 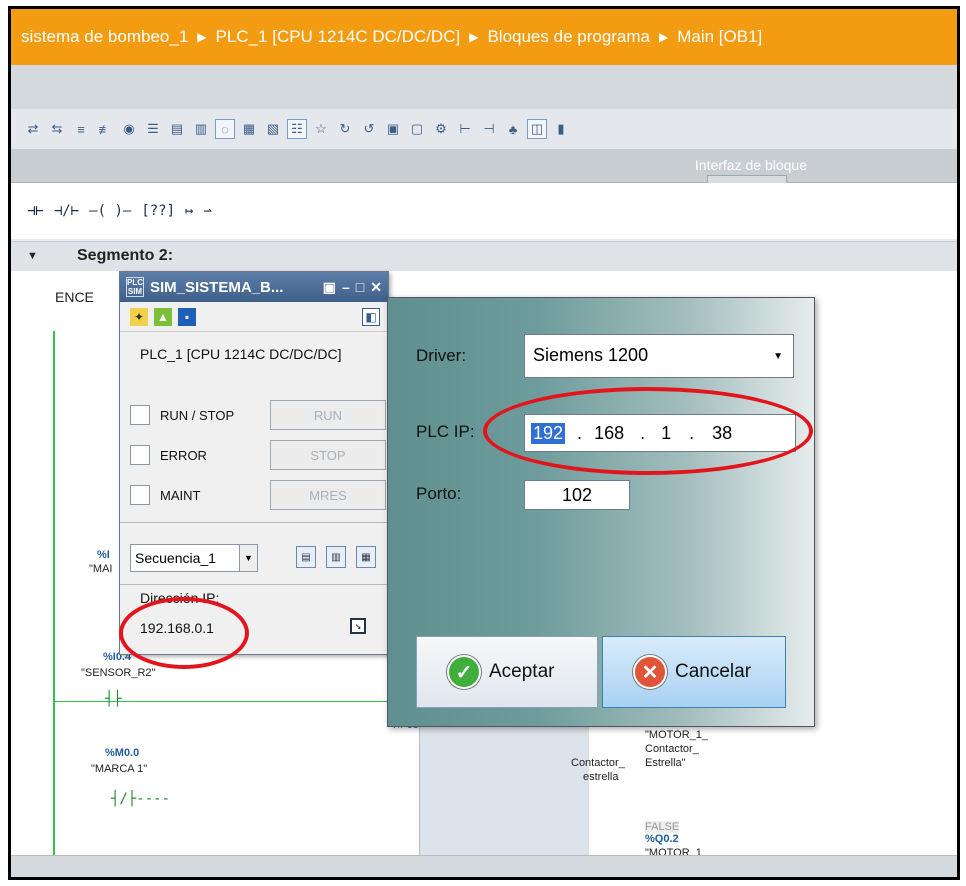 What do you see at coordinates (328, 455) in the screenshot?
I see `stop-button: STOP` at bounding box center [328, 455].